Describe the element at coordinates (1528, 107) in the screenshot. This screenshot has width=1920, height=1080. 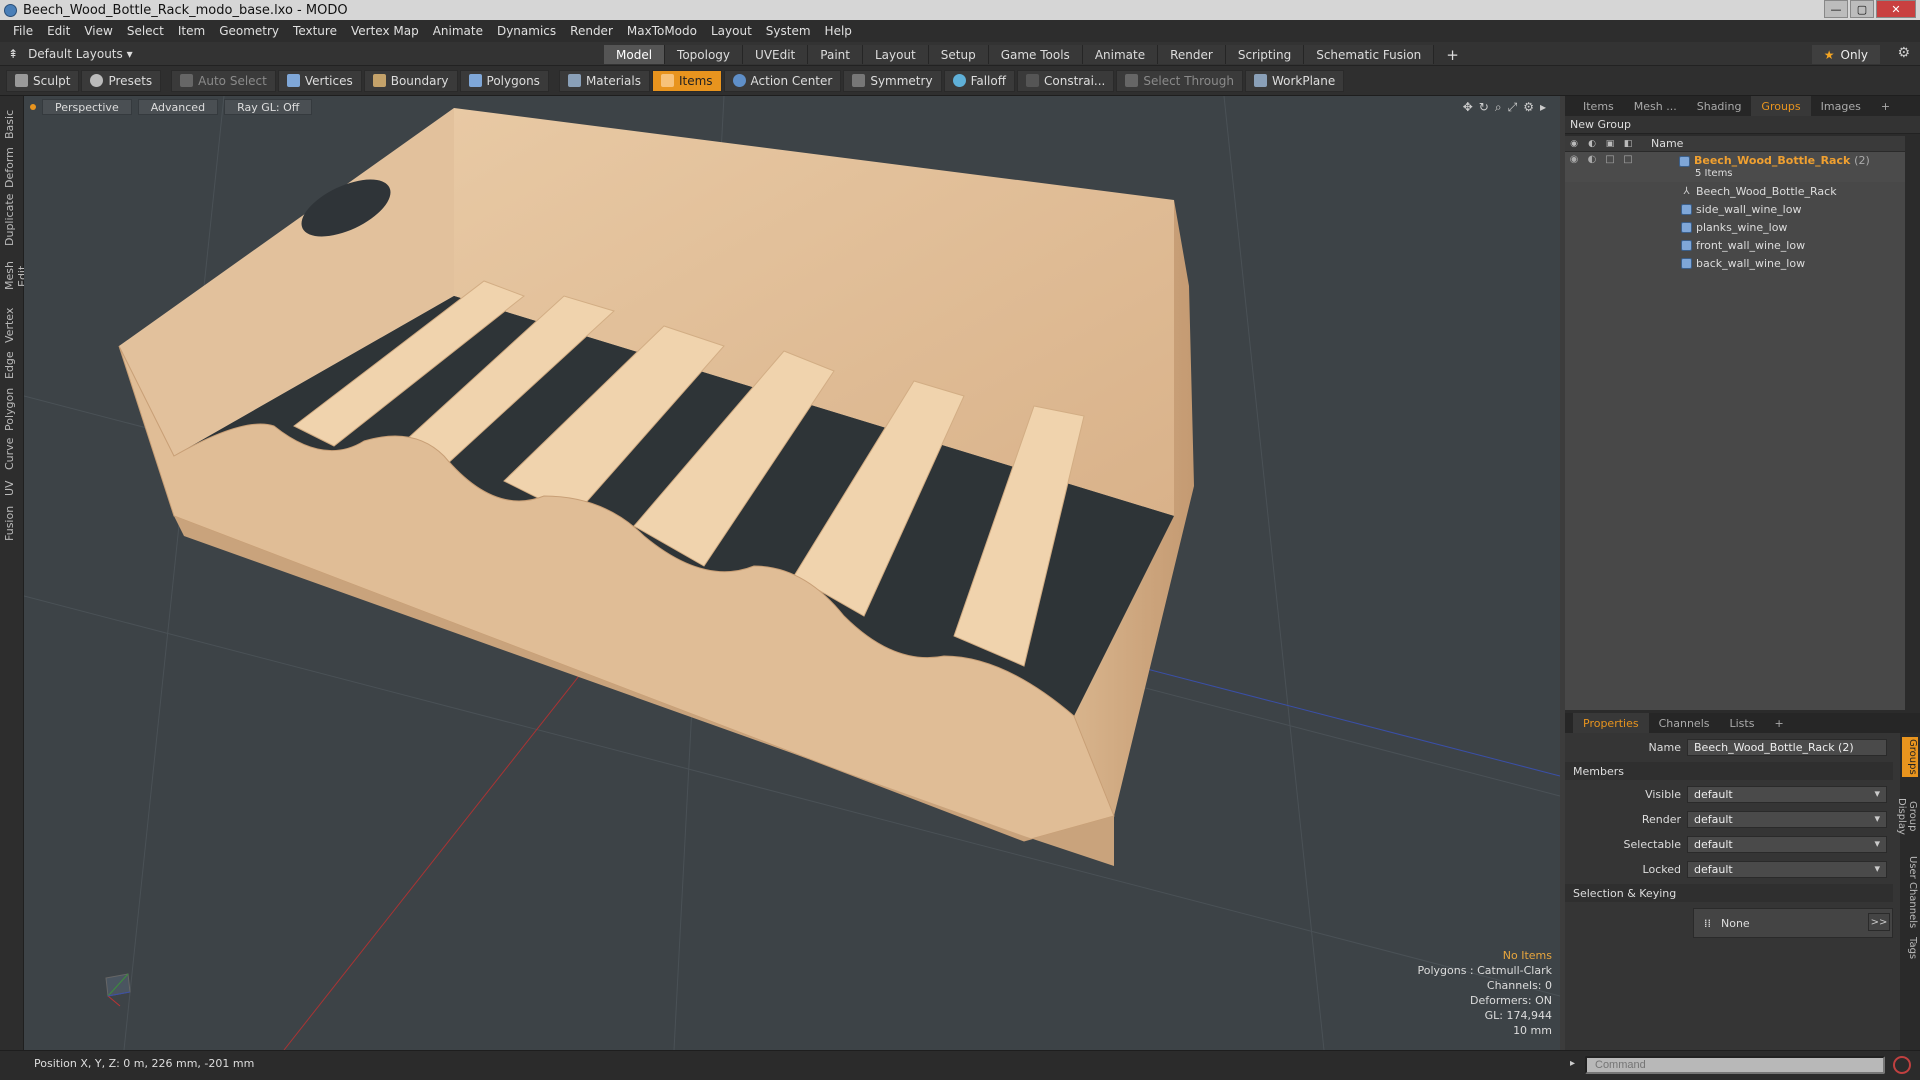
I see `viewport-gear-icon: ⚙` at that location.